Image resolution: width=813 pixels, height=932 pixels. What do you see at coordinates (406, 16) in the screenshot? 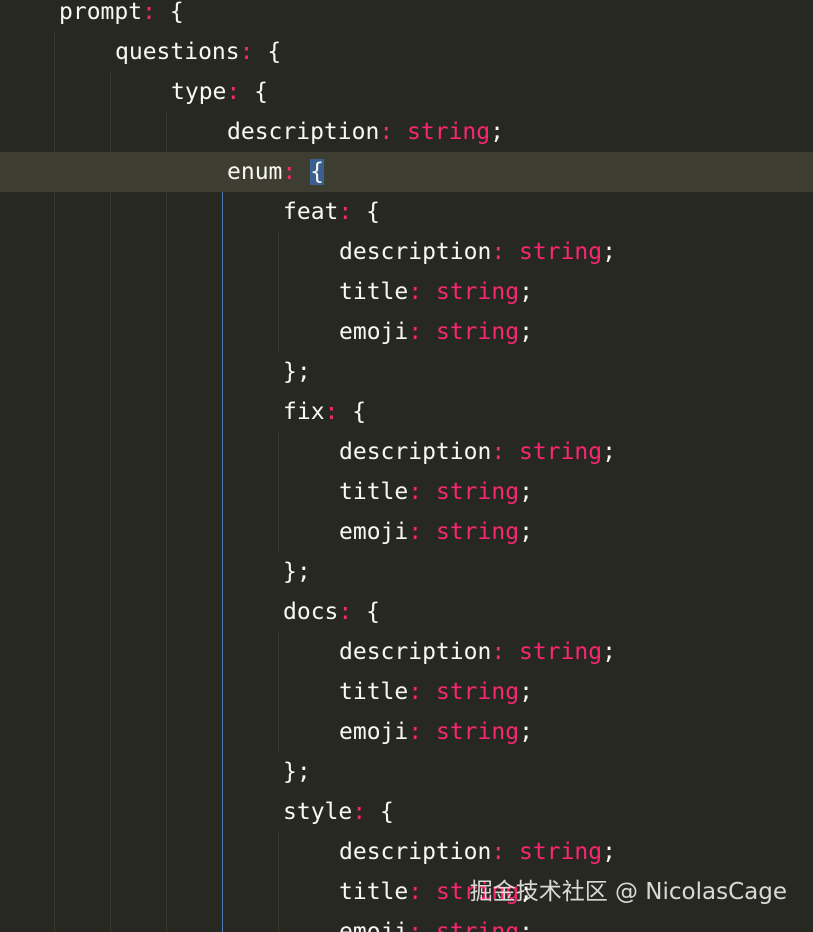
I see `code-line: prompt: {` at bounding box center [406, 16].